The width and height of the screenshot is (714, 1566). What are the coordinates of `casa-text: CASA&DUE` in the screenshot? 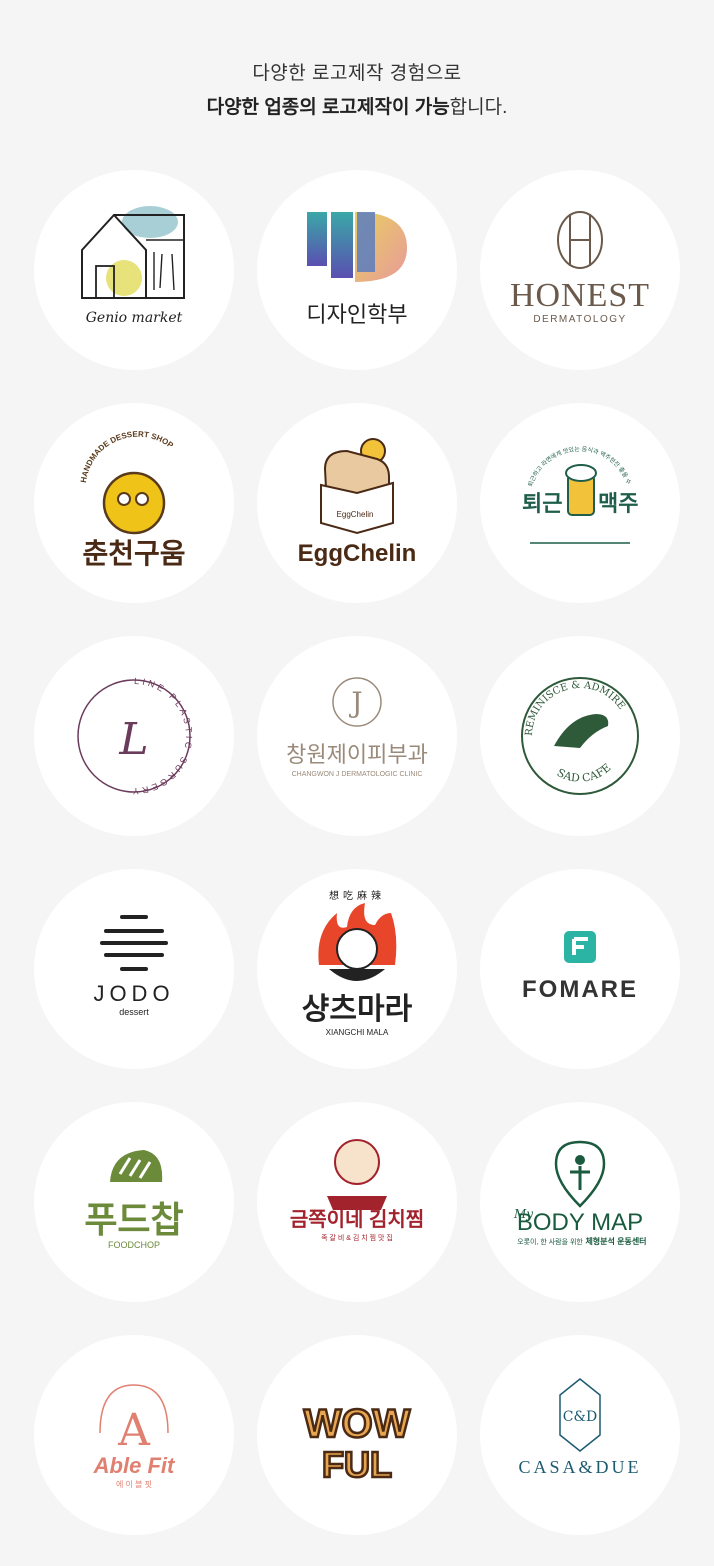 It's located at (579, 1467).